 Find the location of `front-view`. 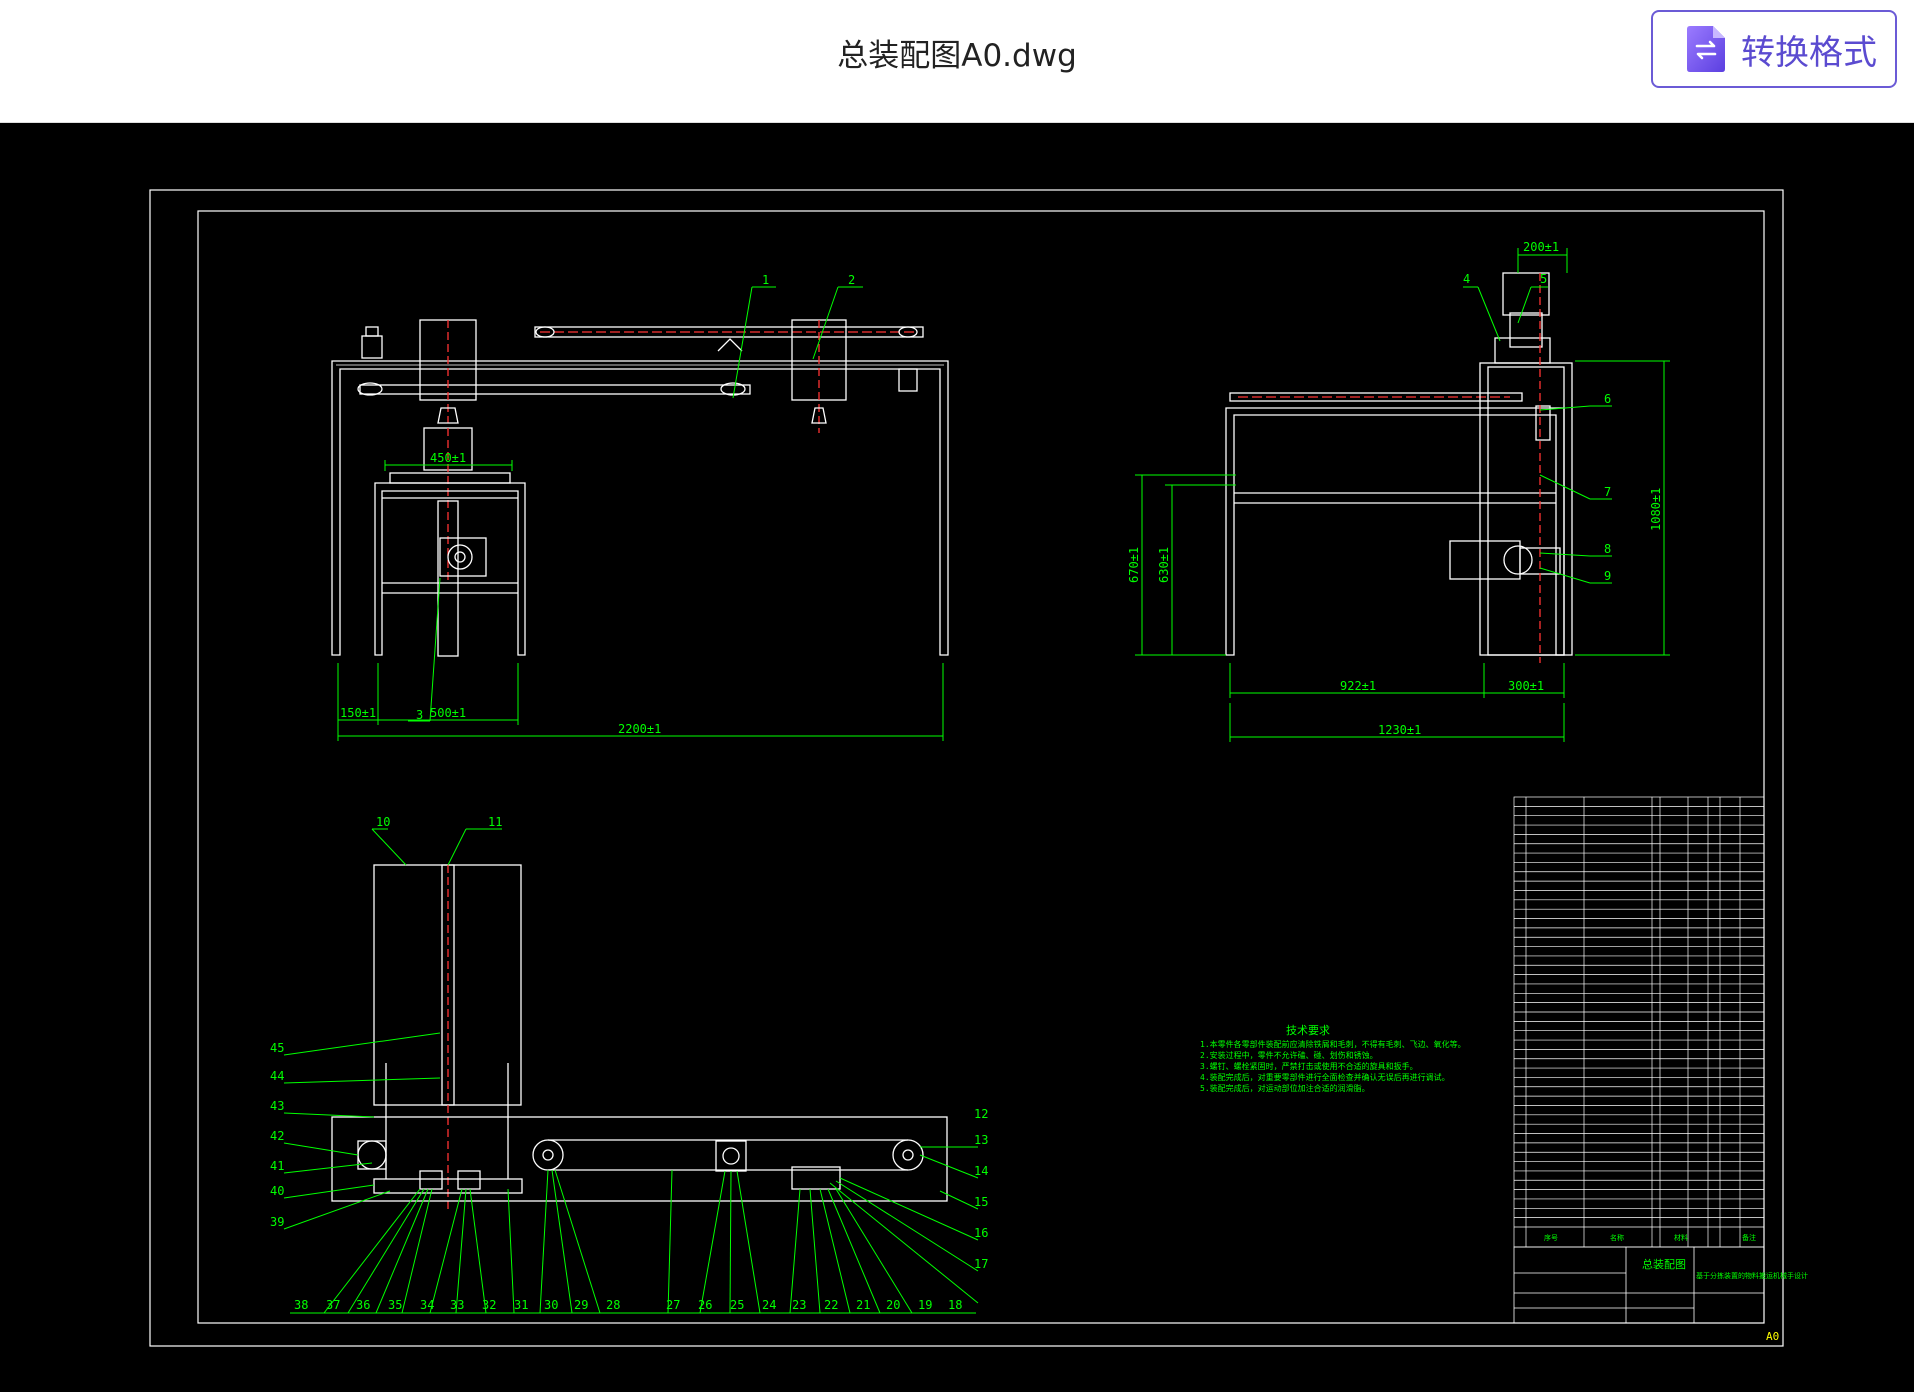

front-view is located at coordinates (640, 488).